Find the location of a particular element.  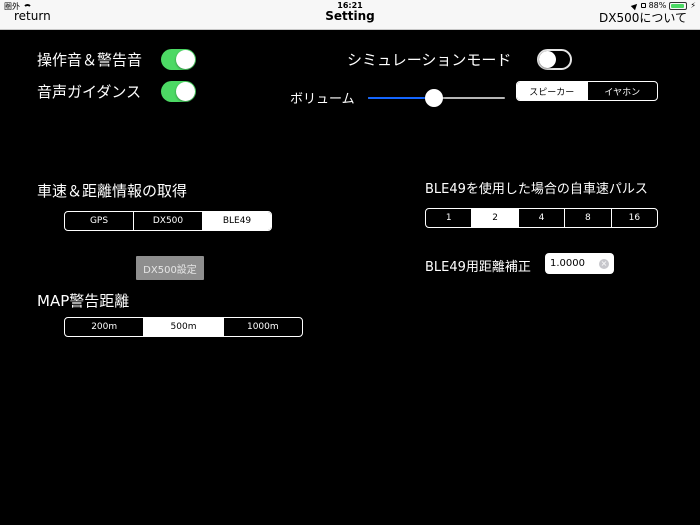

slider-track-fill is located at coordinates (401, 98).